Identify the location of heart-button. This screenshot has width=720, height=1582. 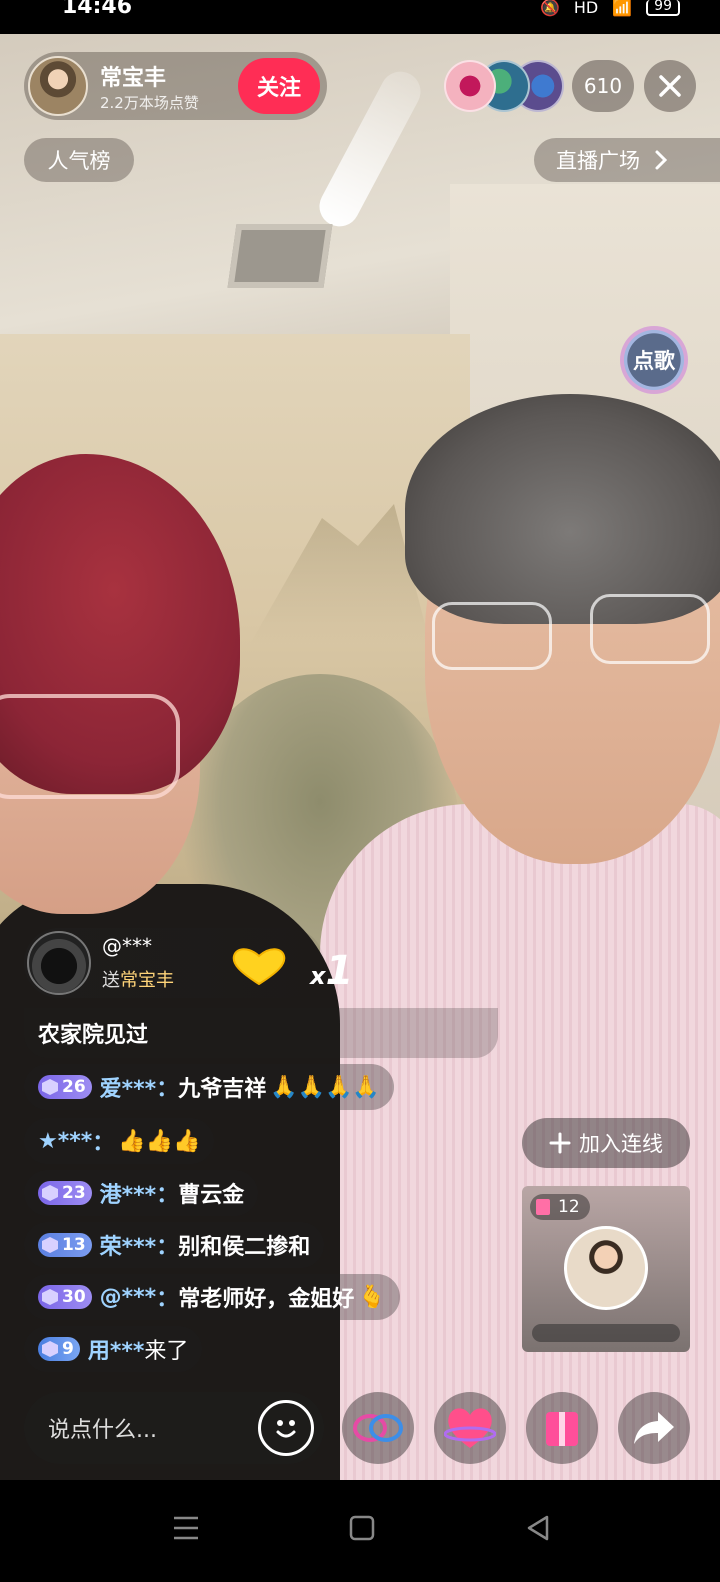
(470, 1428).